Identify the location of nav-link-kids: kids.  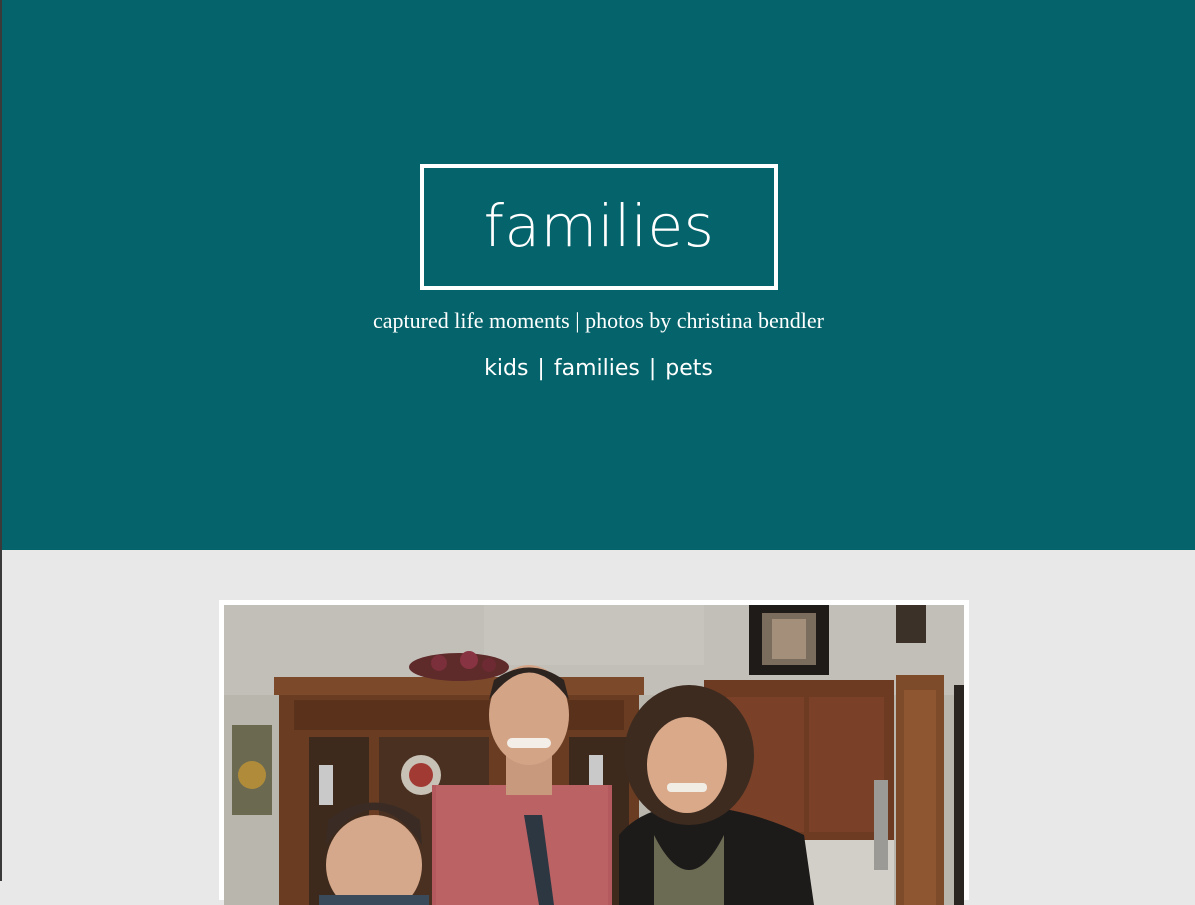
(506, 368).